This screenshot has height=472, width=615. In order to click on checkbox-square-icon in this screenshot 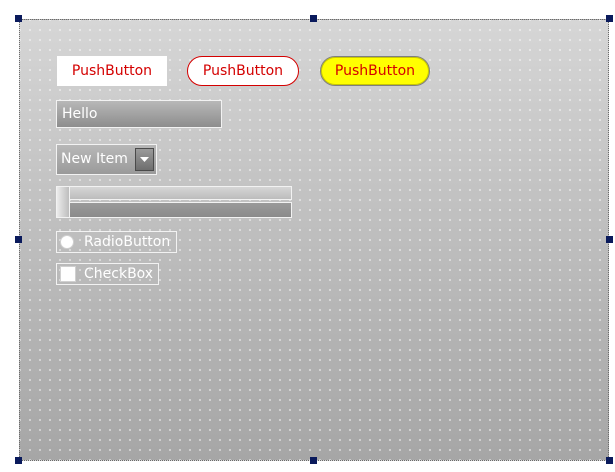, I will do `click(68, 274)`.